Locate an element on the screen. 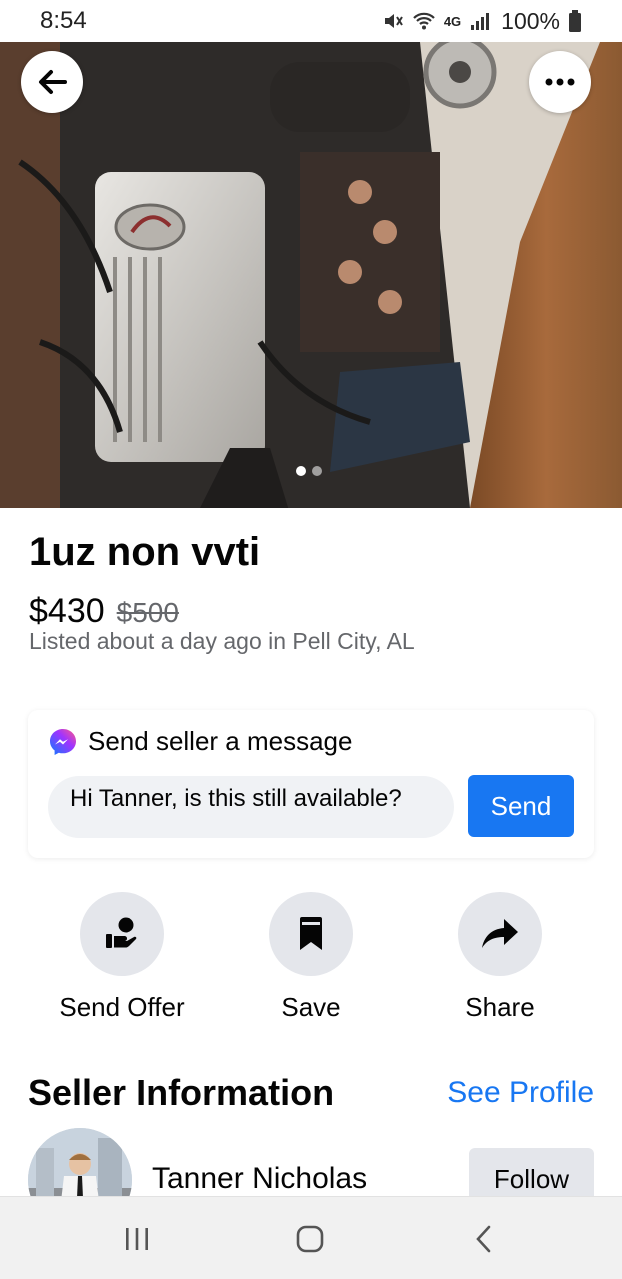  more-options-button is located at coordinates (560, 82).